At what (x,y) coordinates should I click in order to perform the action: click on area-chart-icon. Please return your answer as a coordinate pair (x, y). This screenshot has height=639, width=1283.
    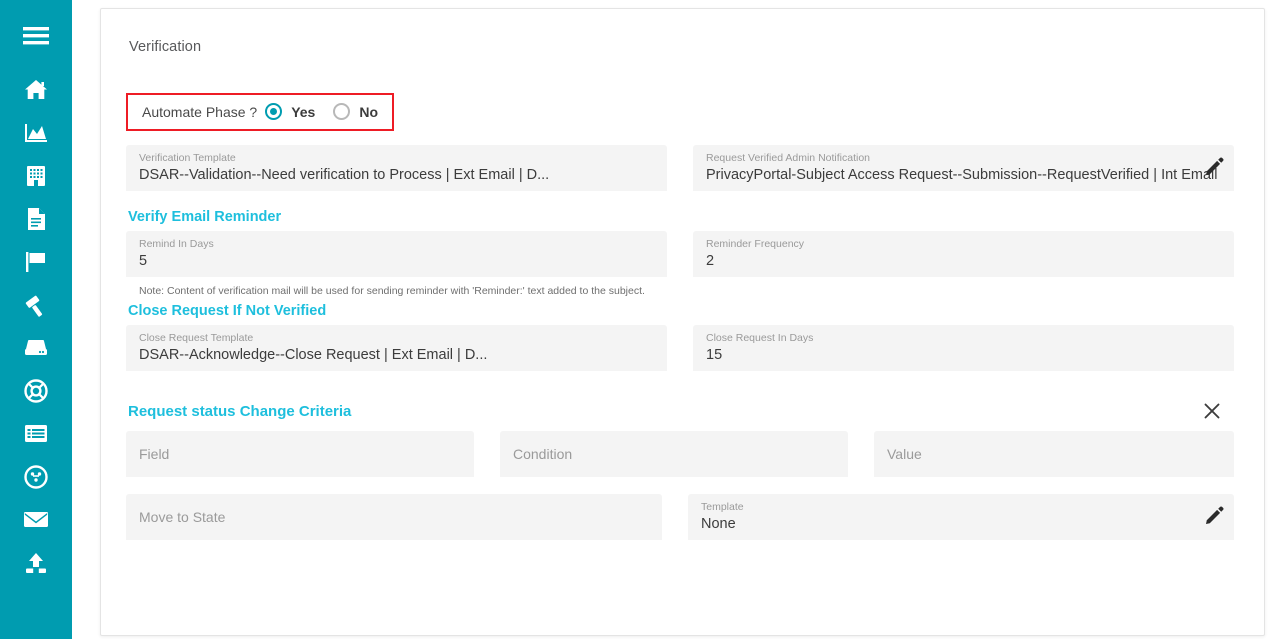
    Looking at the image, I should click on (36, 133).